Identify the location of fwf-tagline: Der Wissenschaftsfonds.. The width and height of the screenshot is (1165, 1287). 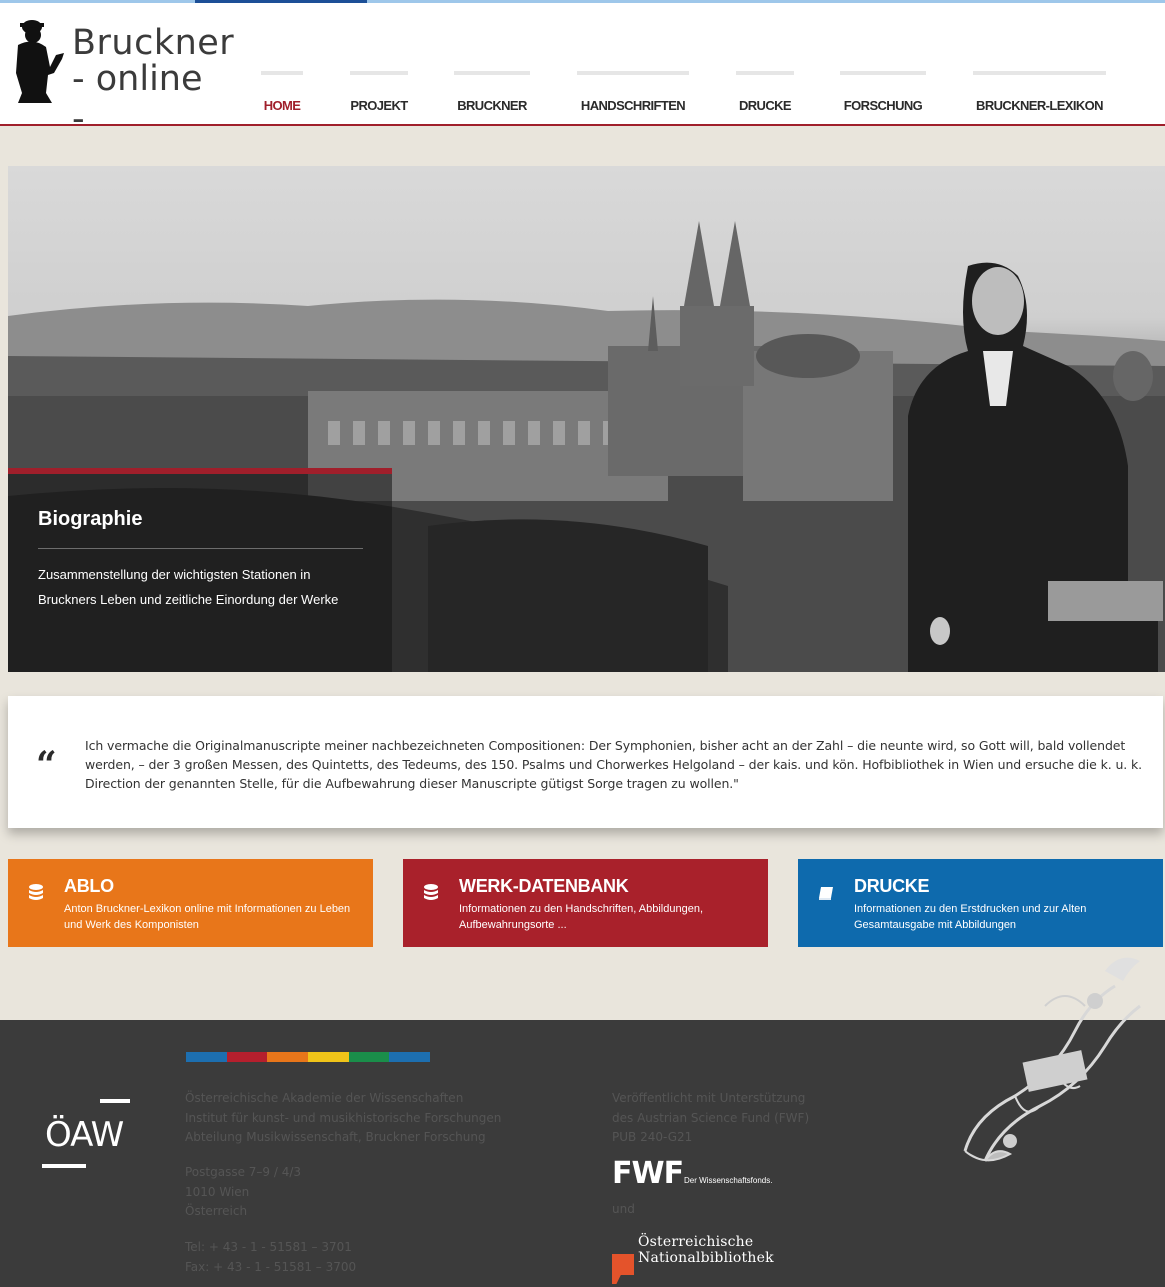
(728, 1180).